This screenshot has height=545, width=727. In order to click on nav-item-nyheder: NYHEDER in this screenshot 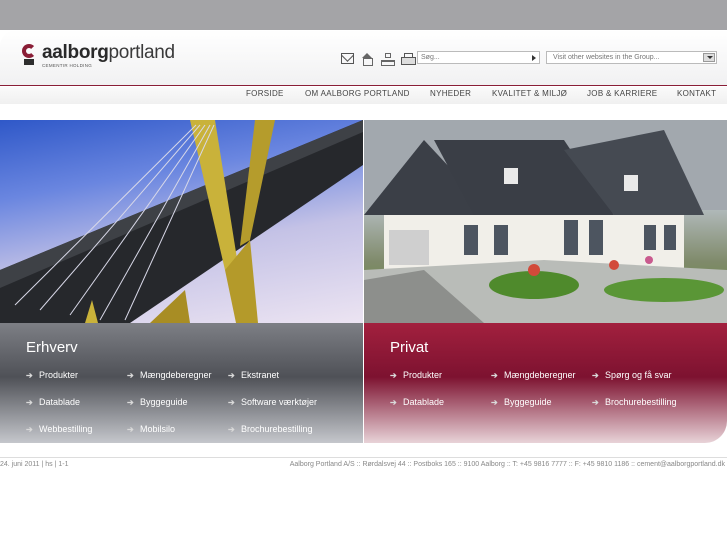, I will do `click(450, 93)`.